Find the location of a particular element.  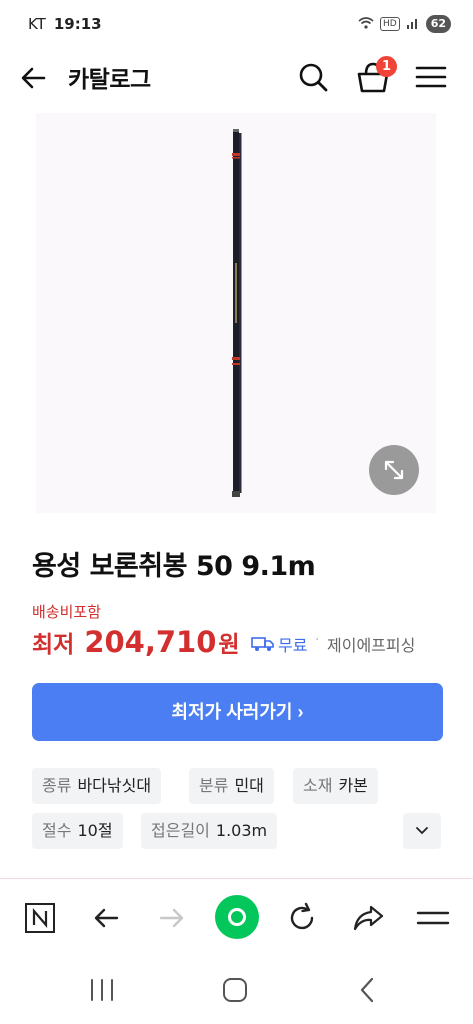

home-button is located at coordinates (235, 990).